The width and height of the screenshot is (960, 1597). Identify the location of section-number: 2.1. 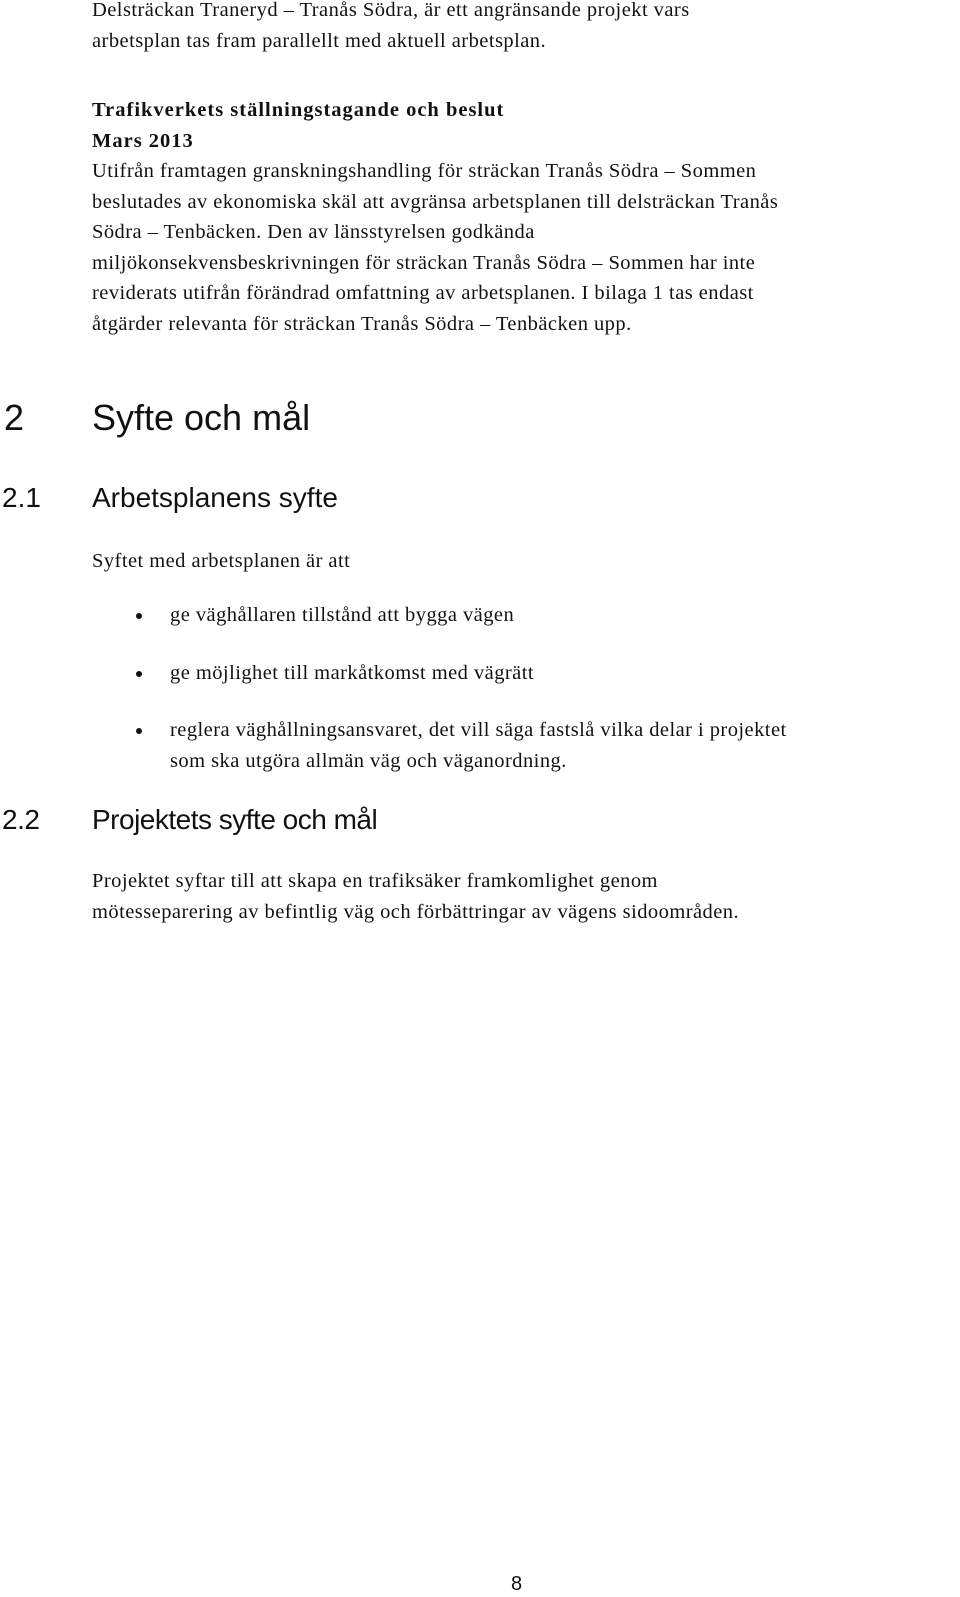
(21, 497).